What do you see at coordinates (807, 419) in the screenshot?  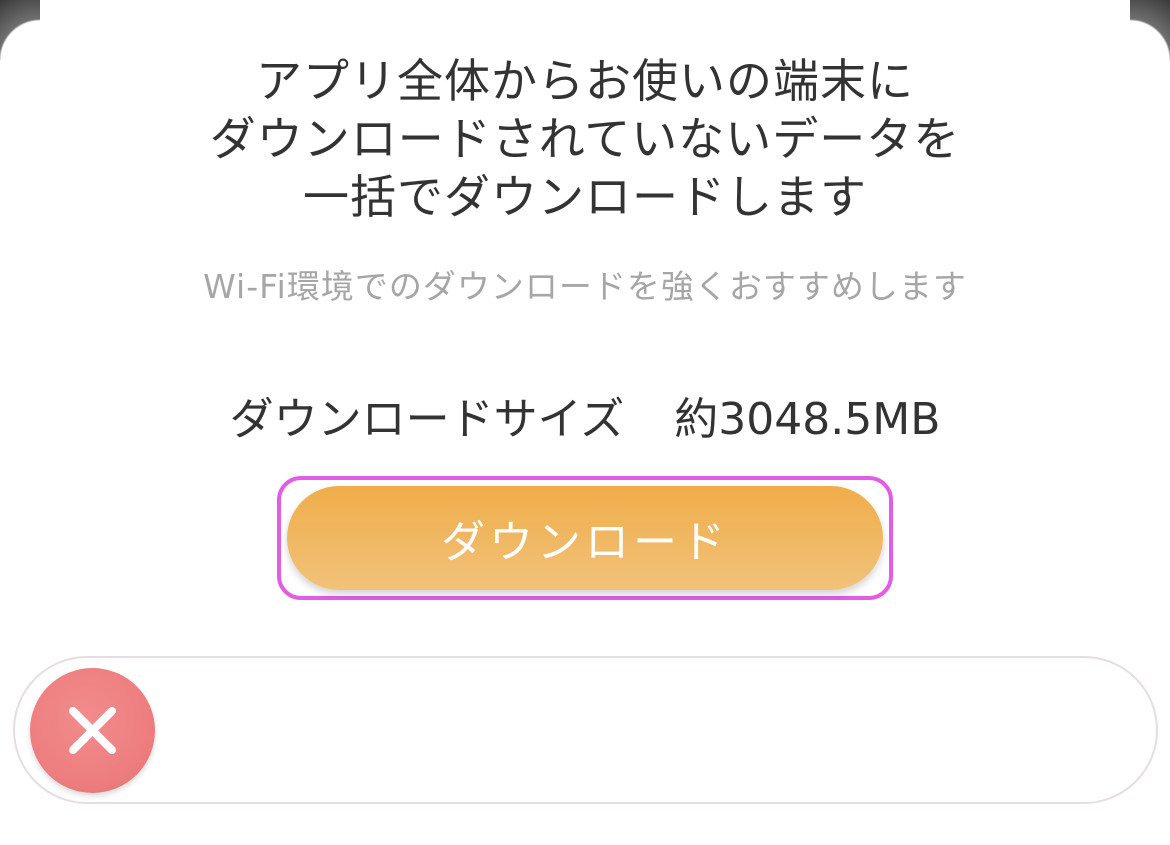 I see `download-size-value: 約3048.5MB` at bounding box center [807, 419].